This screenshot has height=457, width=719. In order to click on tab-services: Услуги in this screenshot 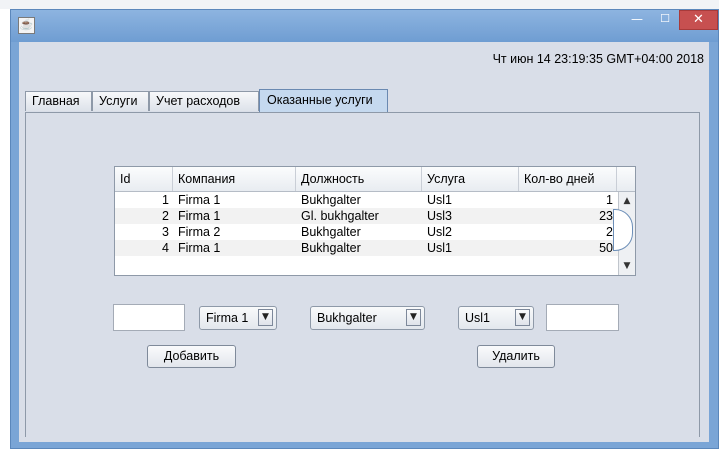, I will do `click(120, 101)`.